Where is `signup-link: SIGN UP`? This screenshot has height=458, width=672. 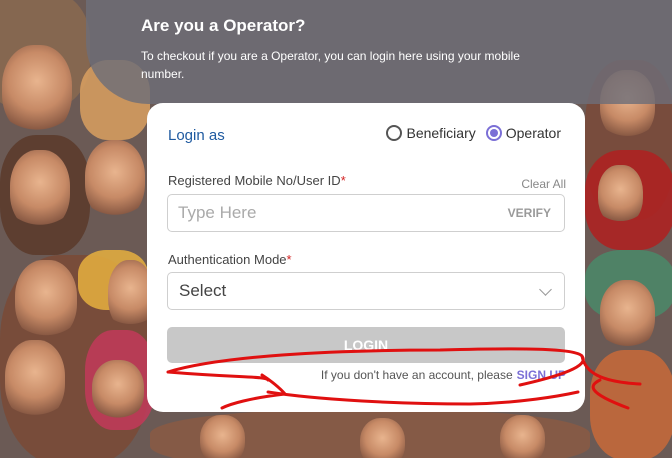
signup-link: SIGN UP is located at coordinates (541, 375).